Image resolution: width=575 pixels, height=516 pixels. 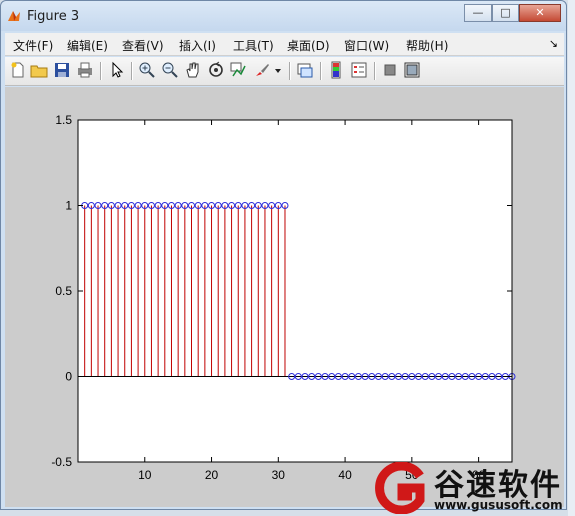 I want to click on open-file-icon, so click(x=39, y=70).